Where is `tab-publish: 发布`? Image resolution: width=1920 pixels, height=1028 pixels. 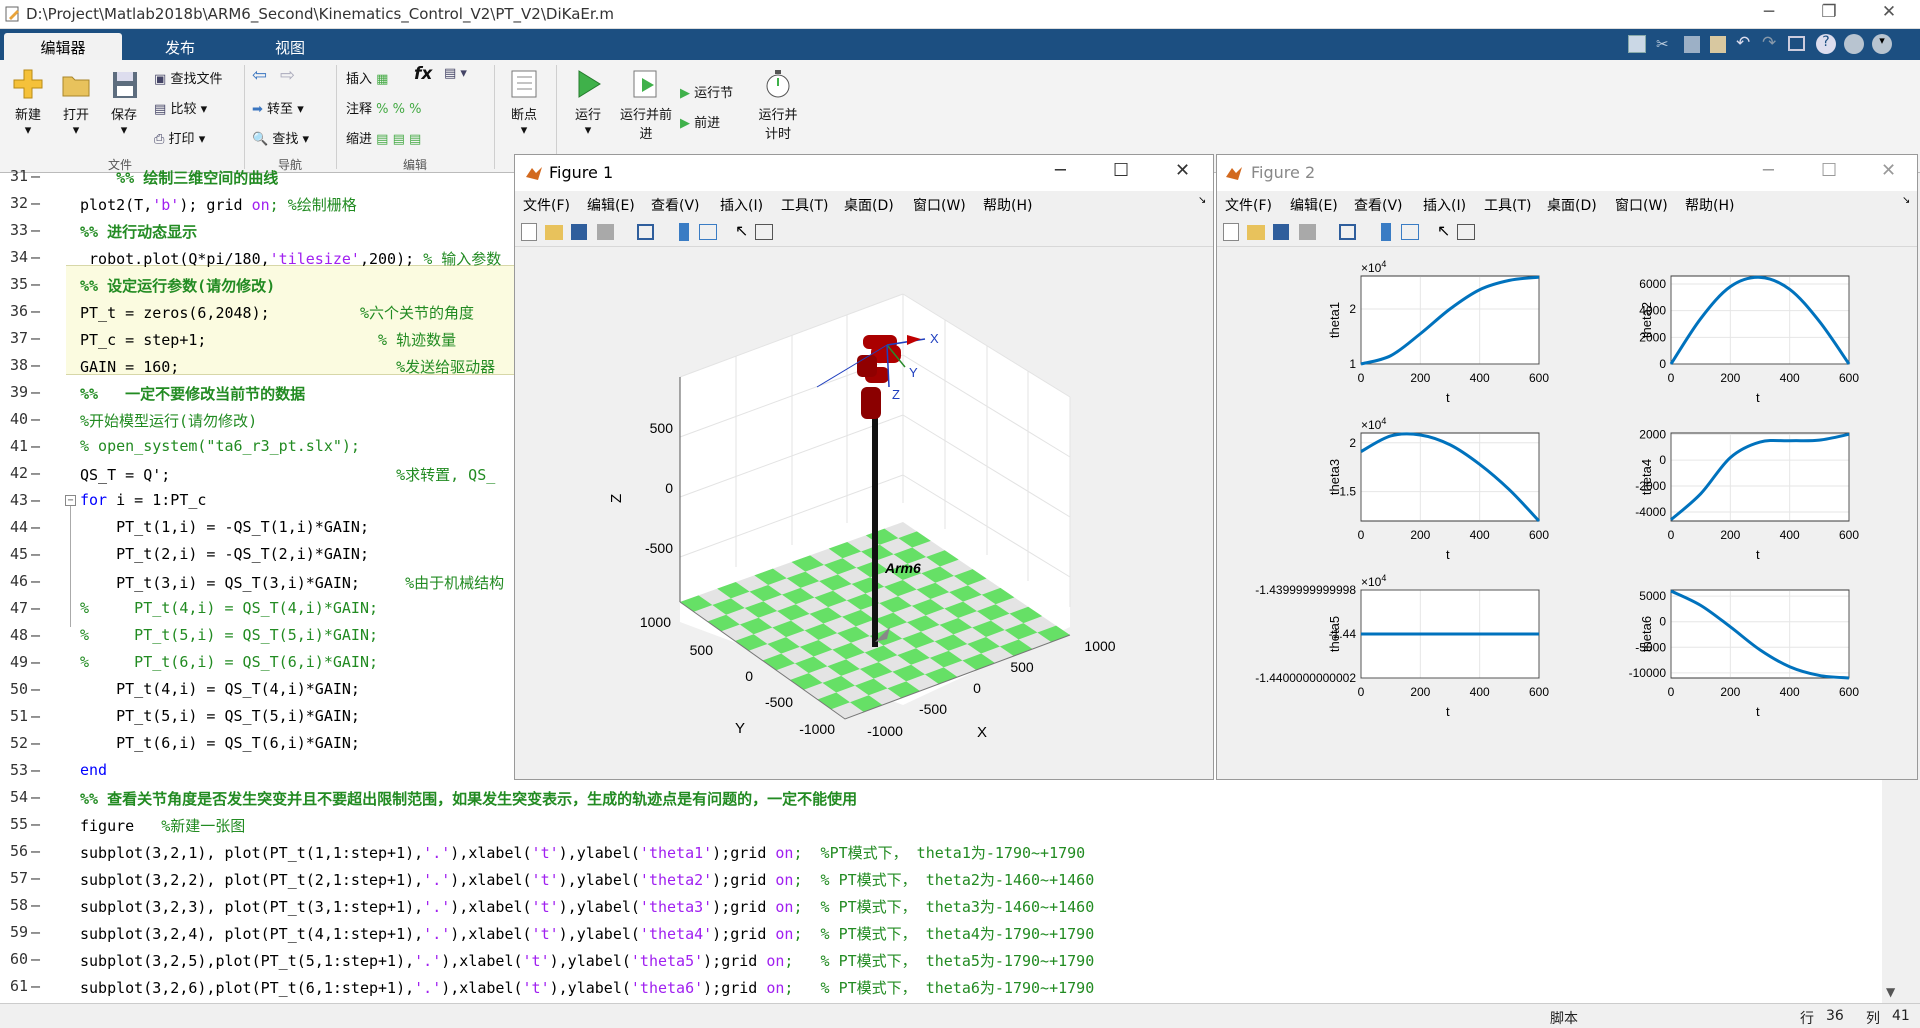 tab-publish: 发布 is located at coordinates (180, 46).